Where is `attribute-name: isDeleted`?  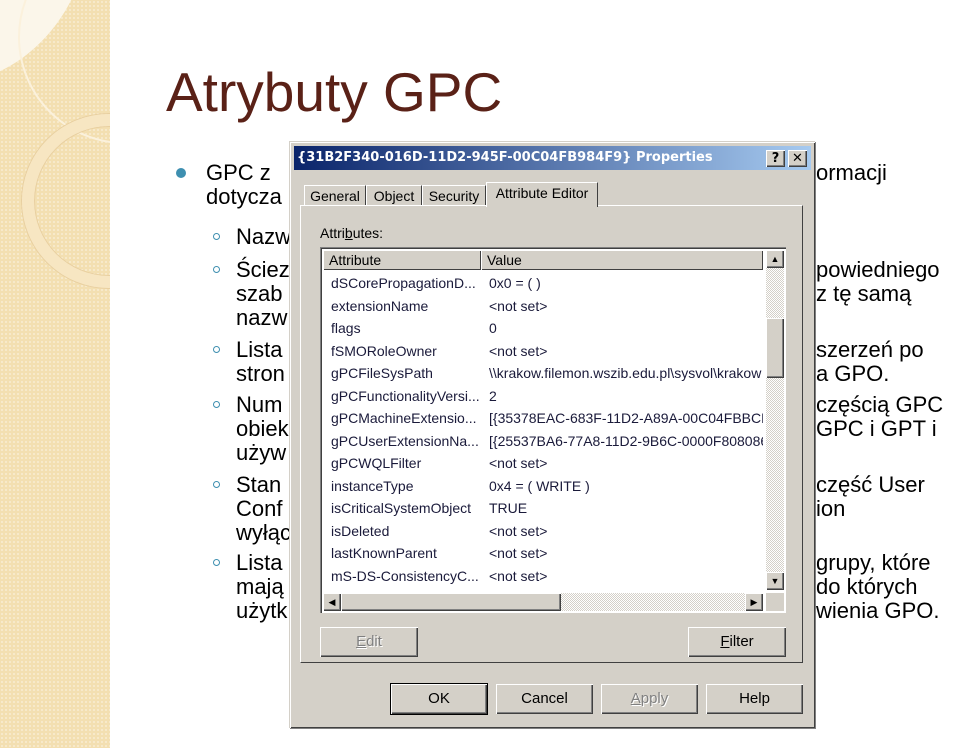 attribute-name: isDeleted is located at coordinates (360, 530).